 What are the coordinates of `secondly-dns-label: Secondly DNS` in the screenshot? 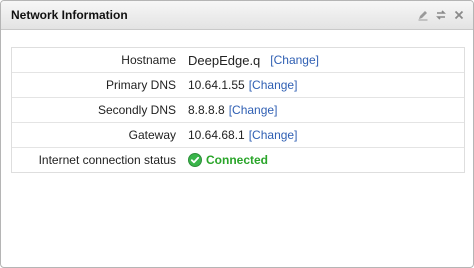 It's located at (136, 110).